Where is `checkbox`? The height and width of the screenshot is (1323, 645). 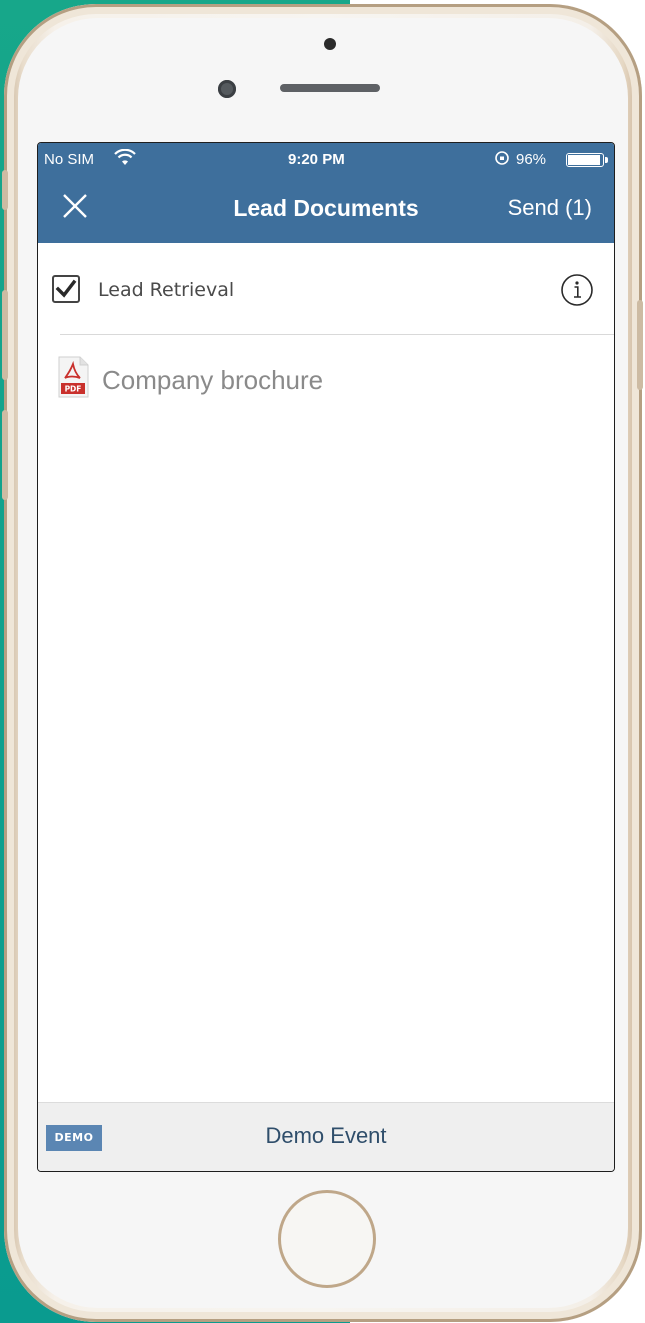
checkbox is located at coordinates (66, 289).